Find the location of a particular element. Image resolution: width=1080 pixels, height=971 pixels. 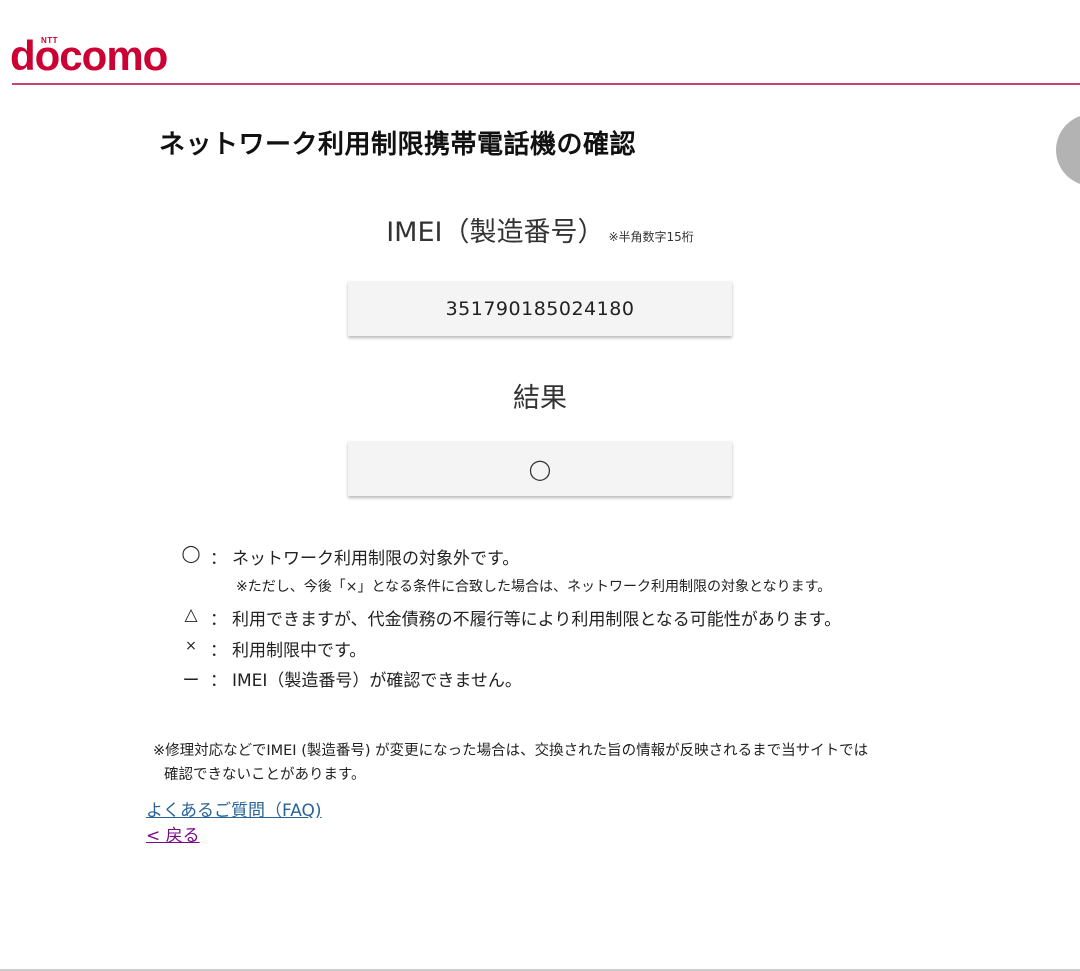

logo-wordmark: docomo is located at coordinates (89, 55).